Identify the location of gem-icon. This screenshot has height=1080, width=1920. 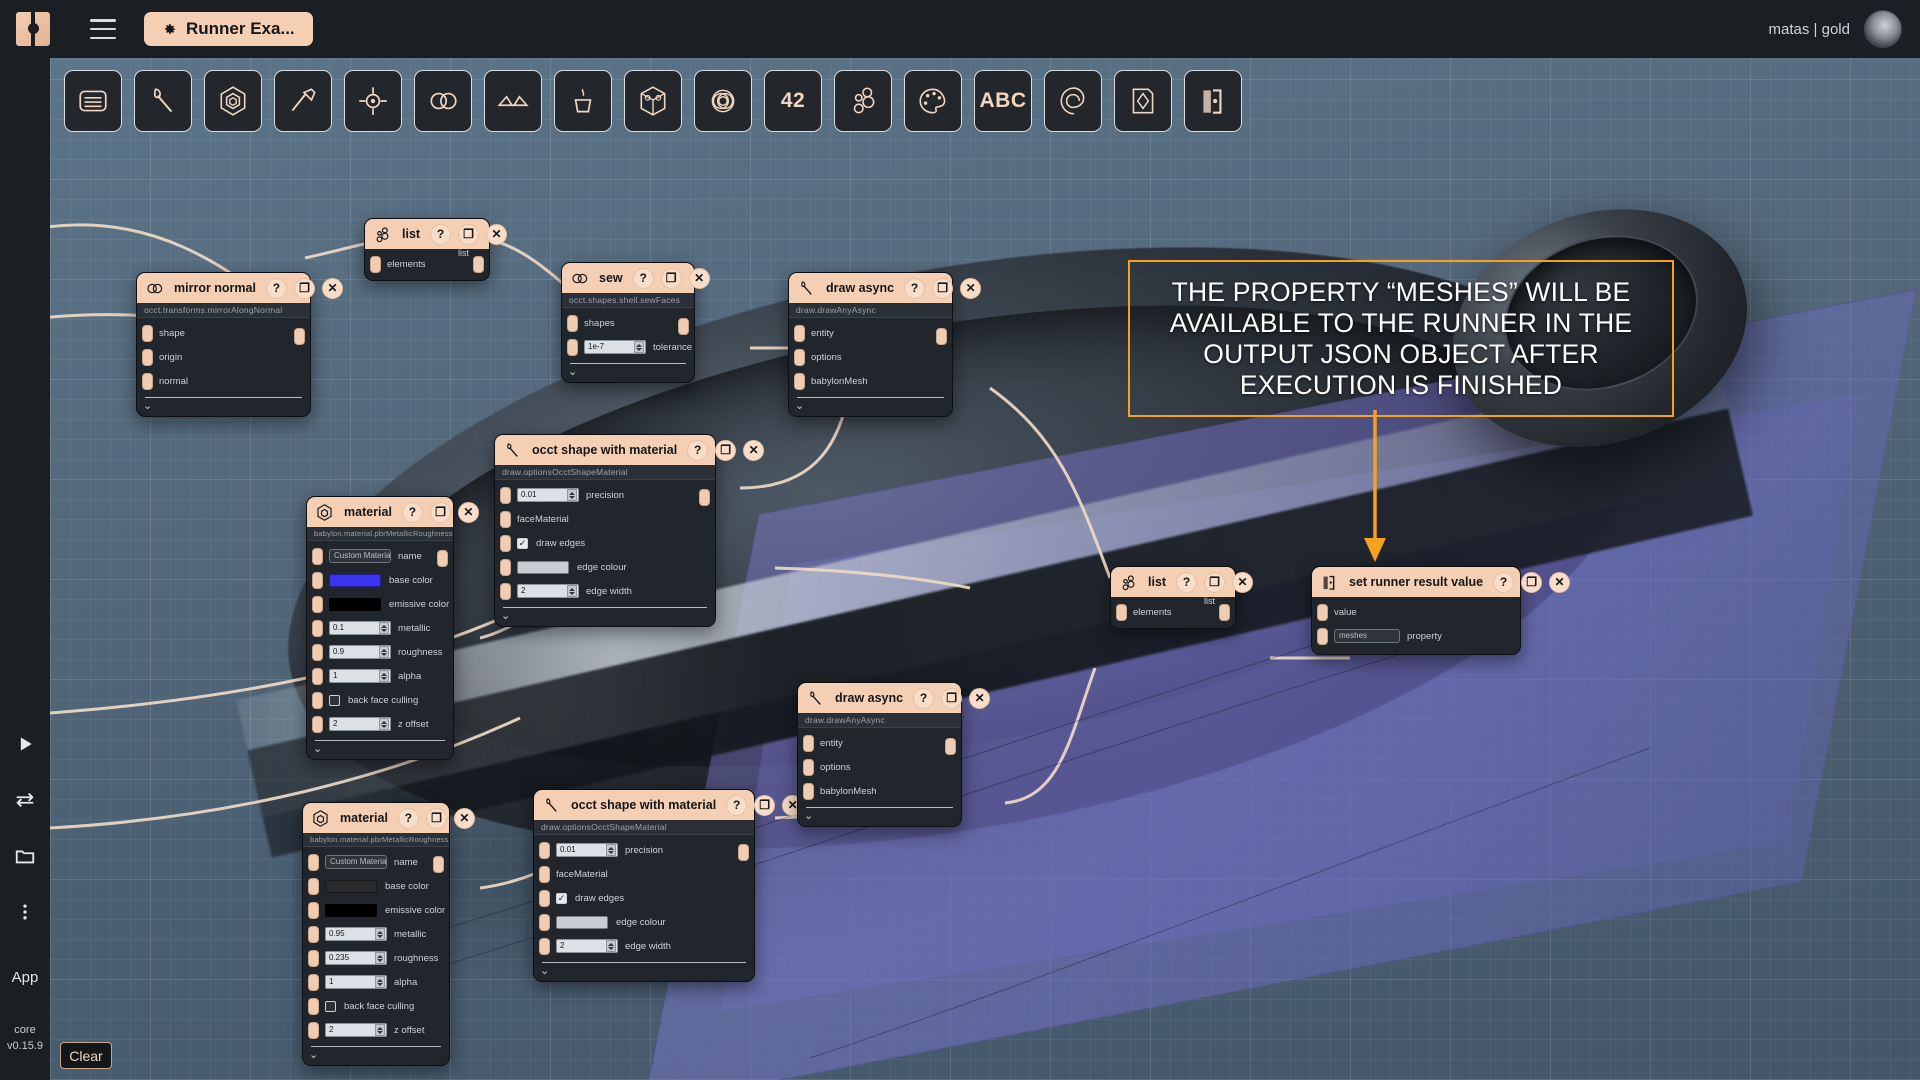
(1143, 101).